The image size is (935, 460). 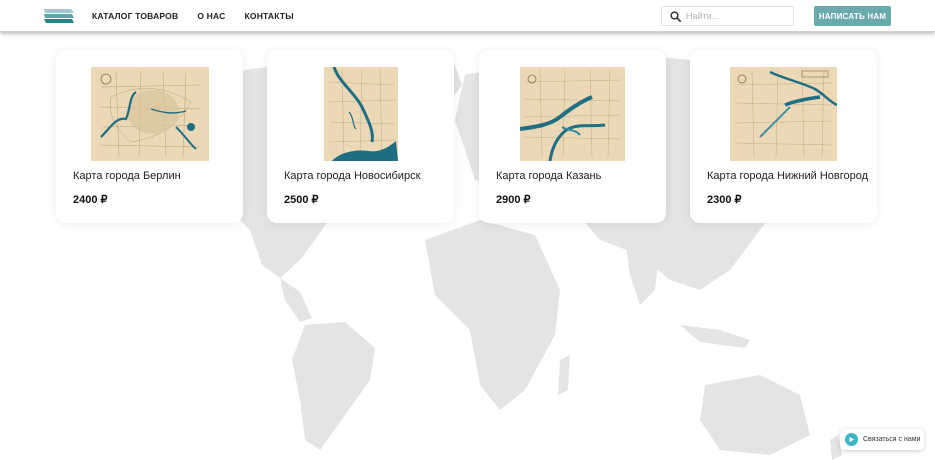 What do you see at coordinates (736, 16) in the screenshot?
I see `search-input` at bounding box center [736, 16].